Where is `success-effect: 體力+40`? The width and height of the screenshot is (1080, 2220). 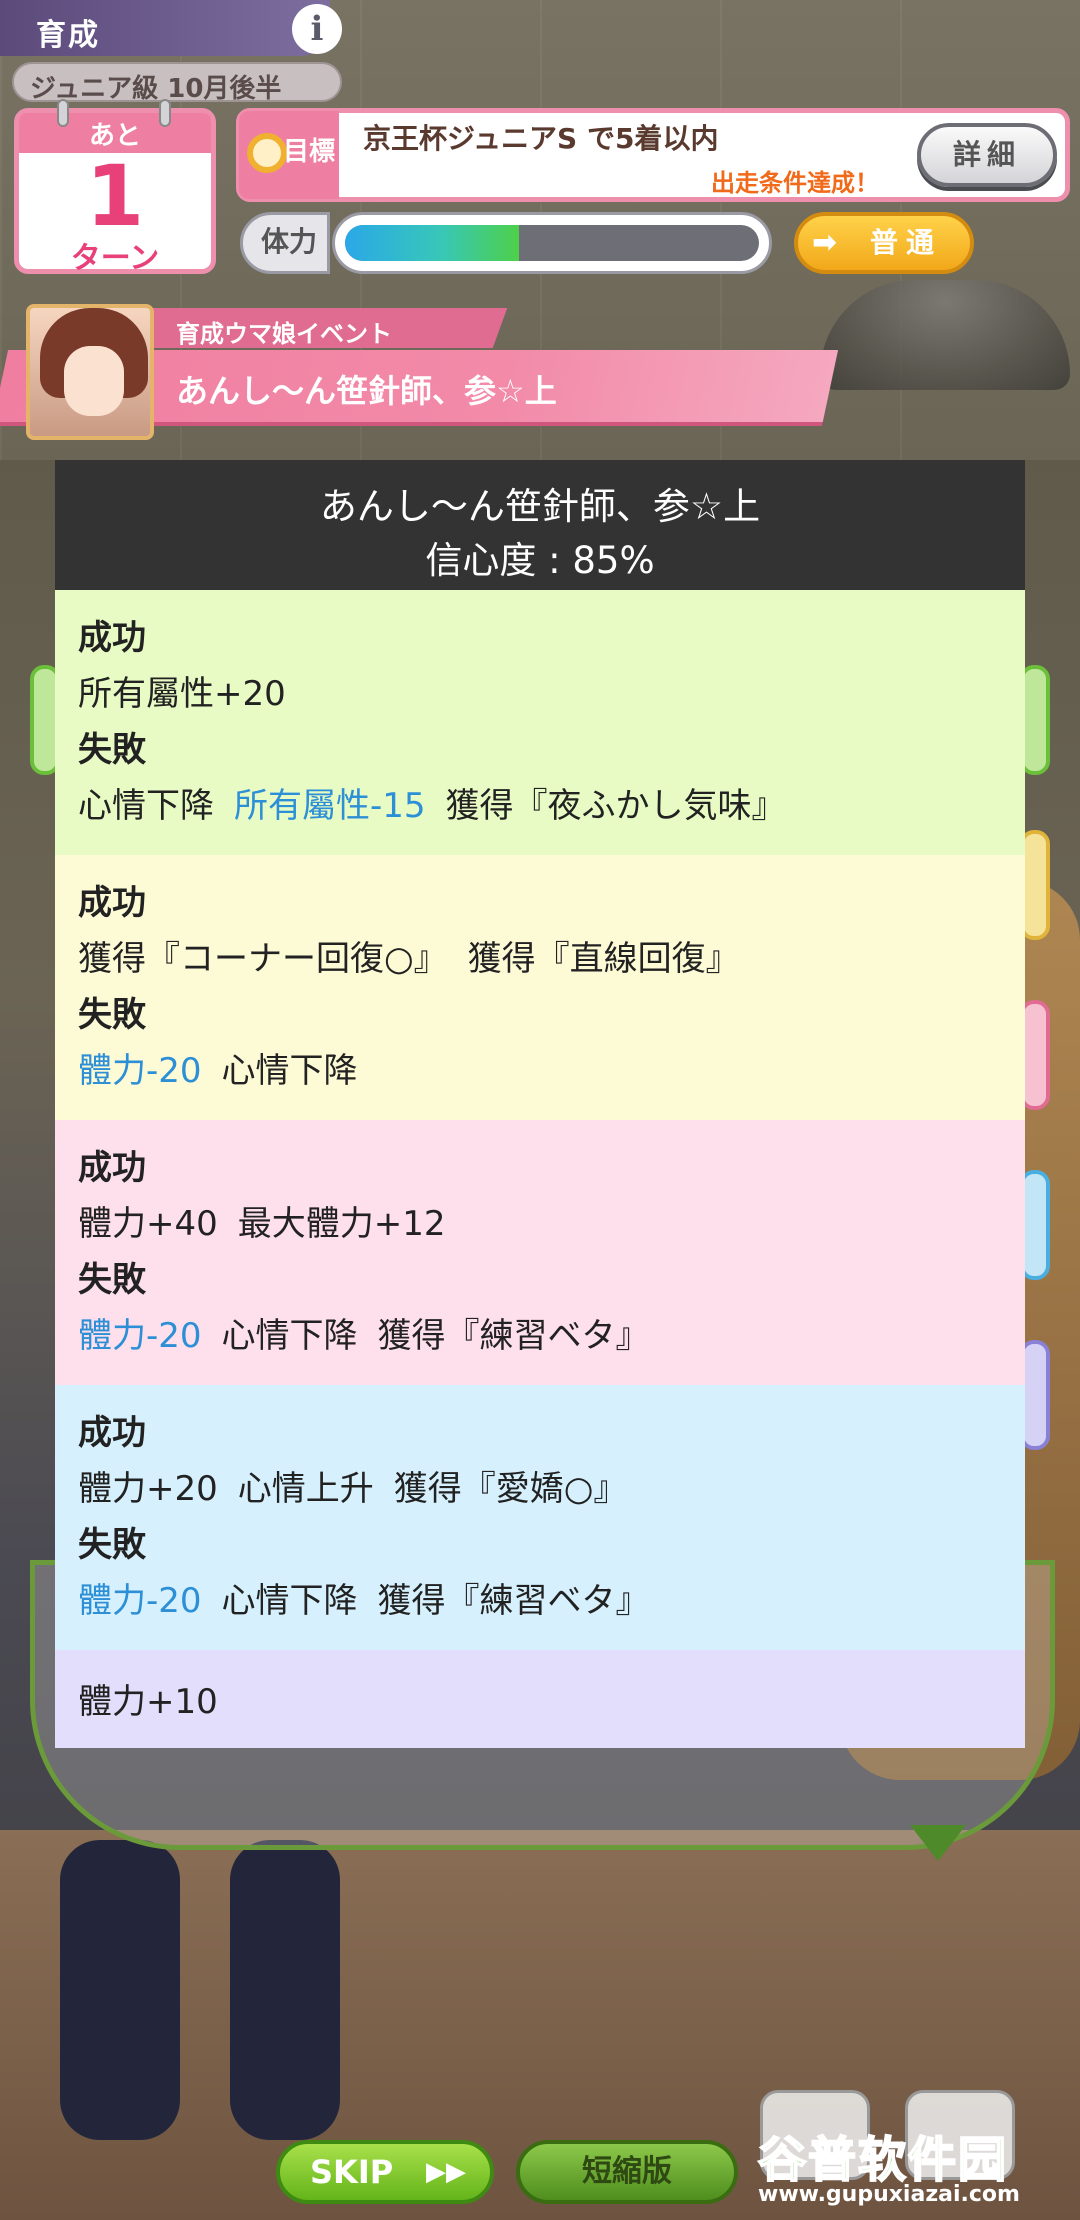
success-effect: 體力+40 is located at coordinates (148, 1224).